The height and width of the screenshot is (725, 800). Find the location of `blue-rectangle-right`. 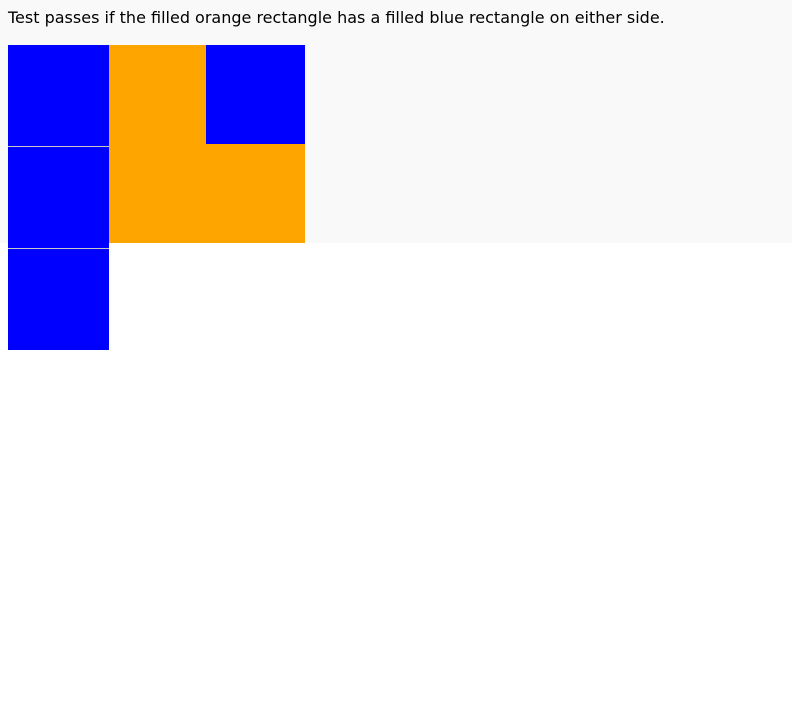

blue-rectangle-right is located at coordinates (255, 94).